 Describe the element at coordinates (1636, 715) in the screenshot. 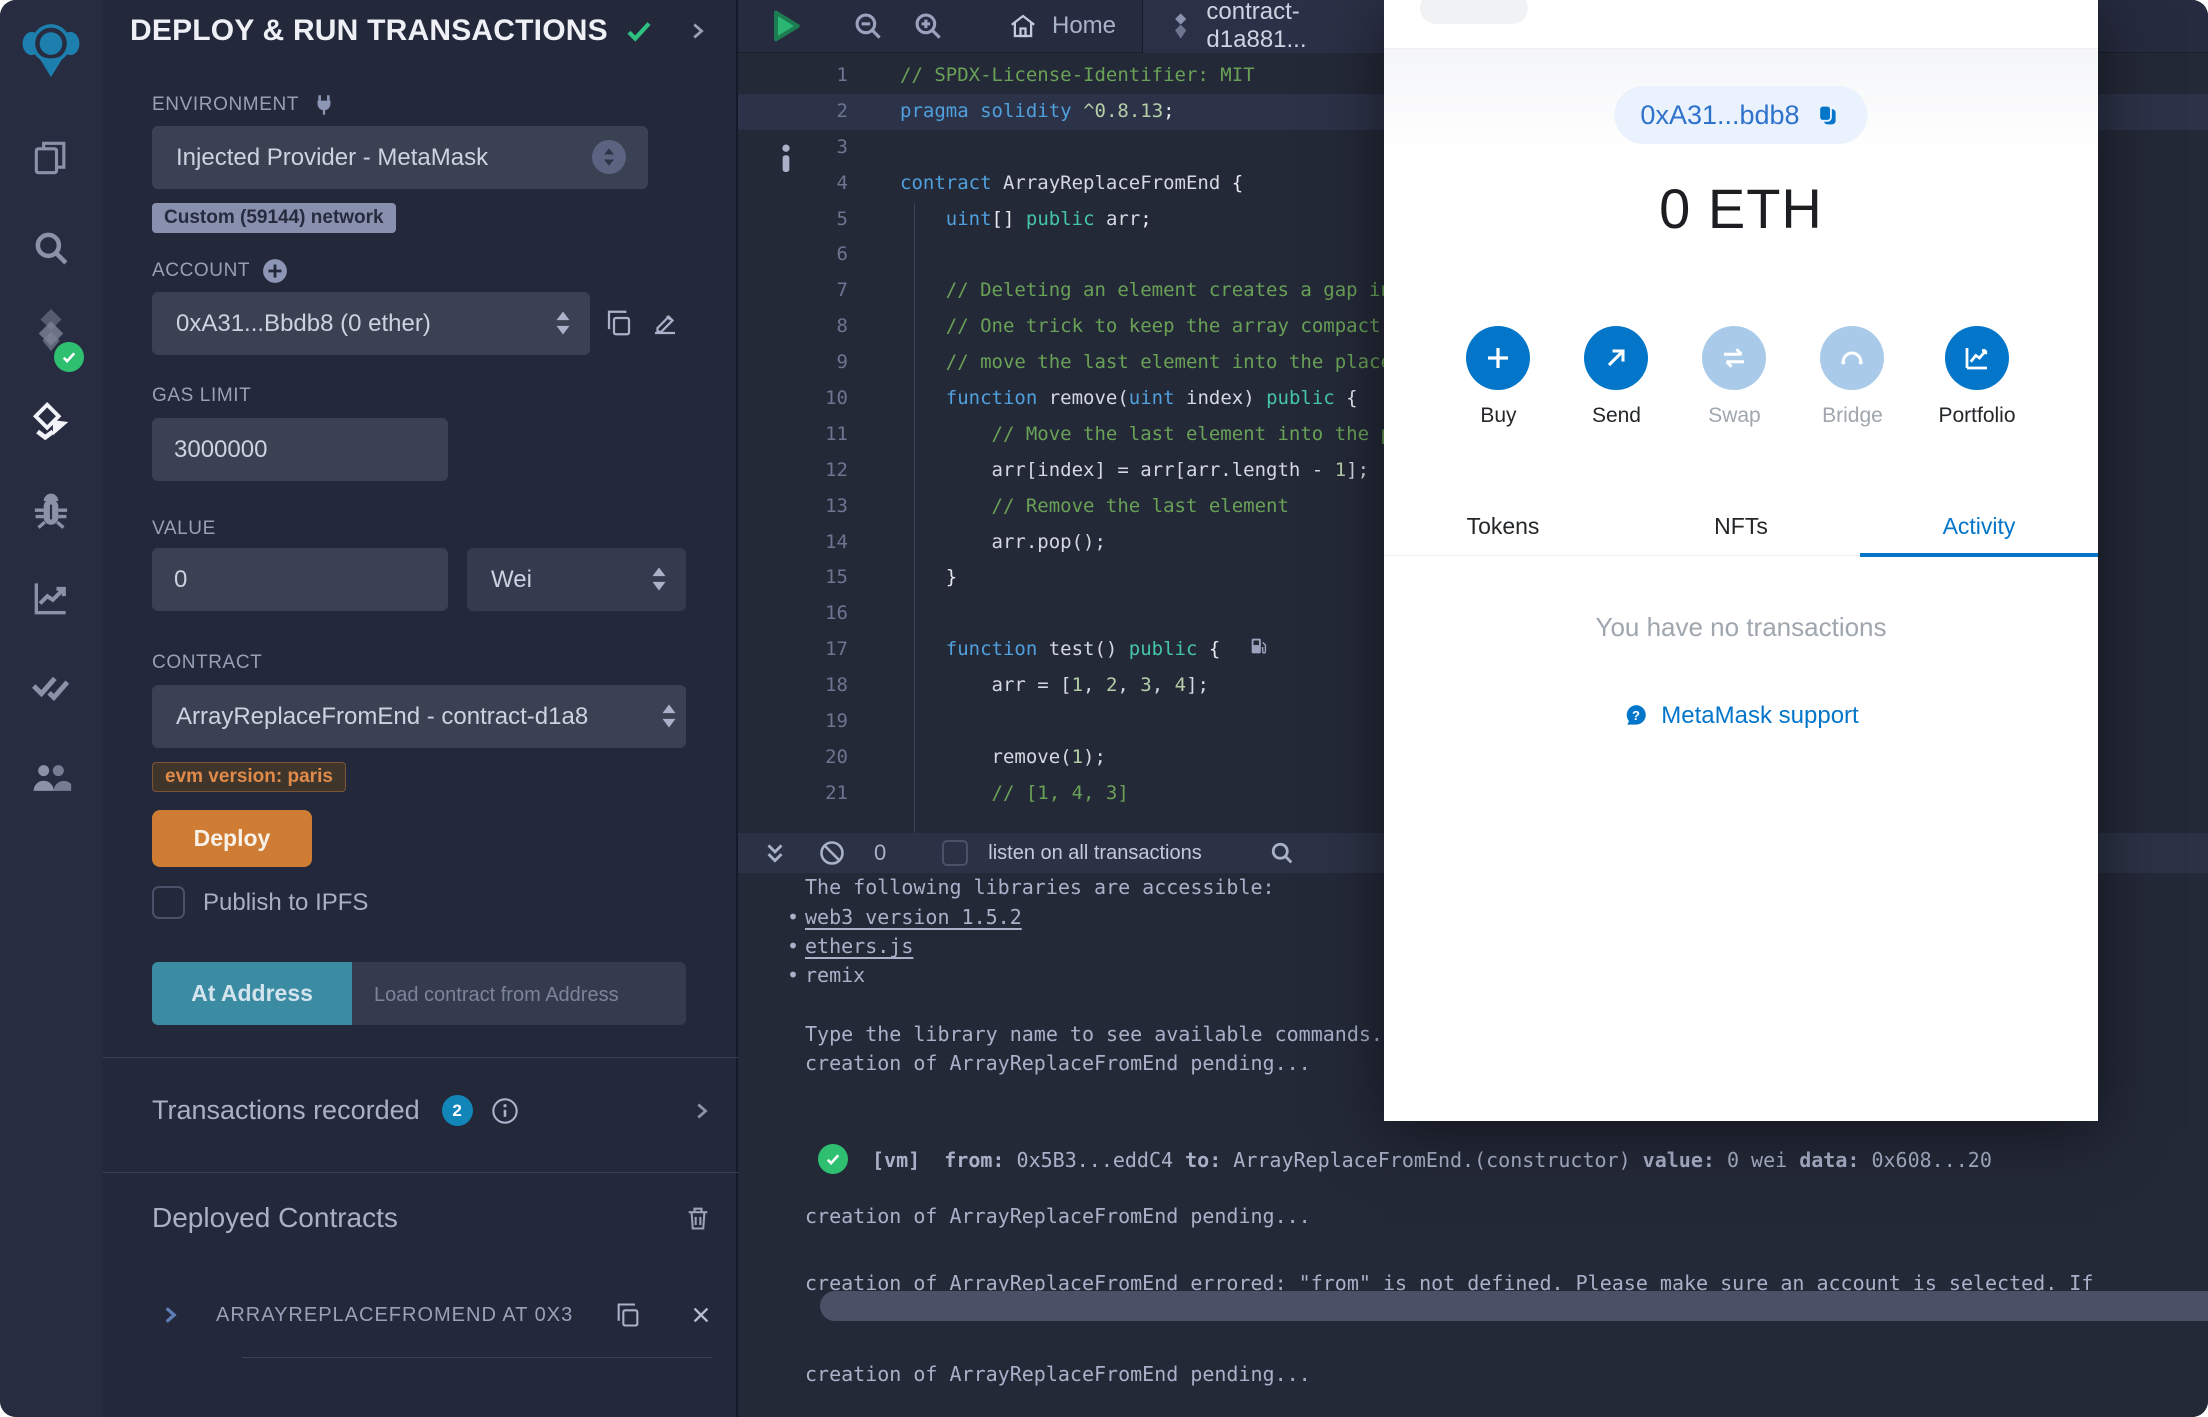

I see `question-bubble-icon: ?` at that location.